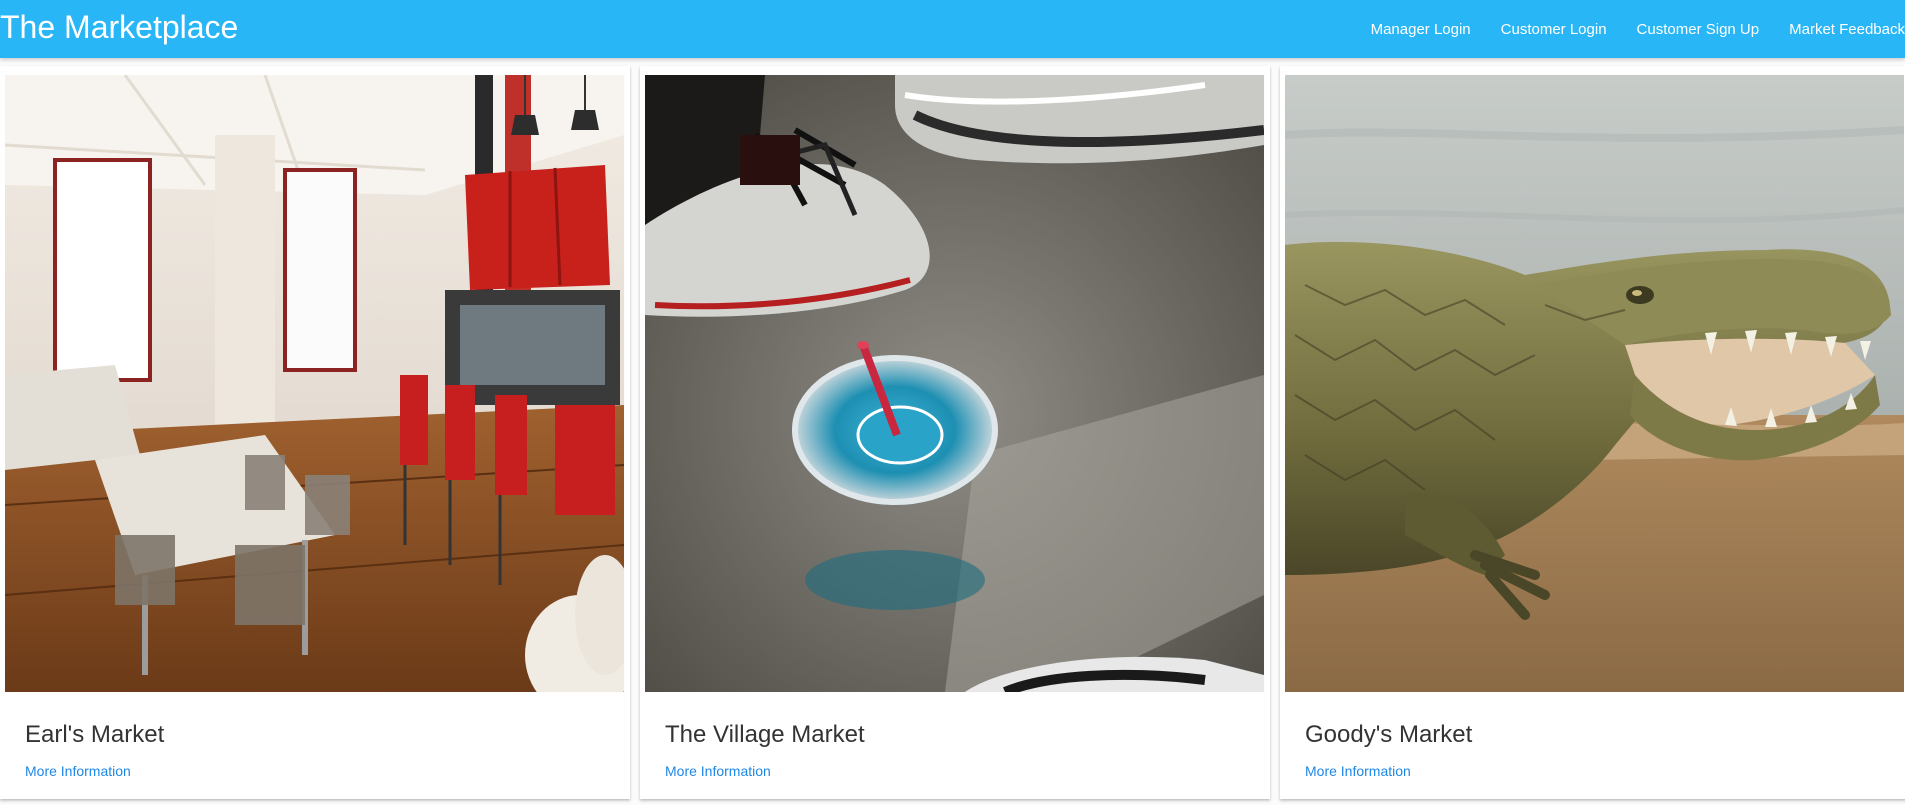 This screenshot has height=805, width=1905. I want to click on market-name: The Village Market, so click(765, 734).